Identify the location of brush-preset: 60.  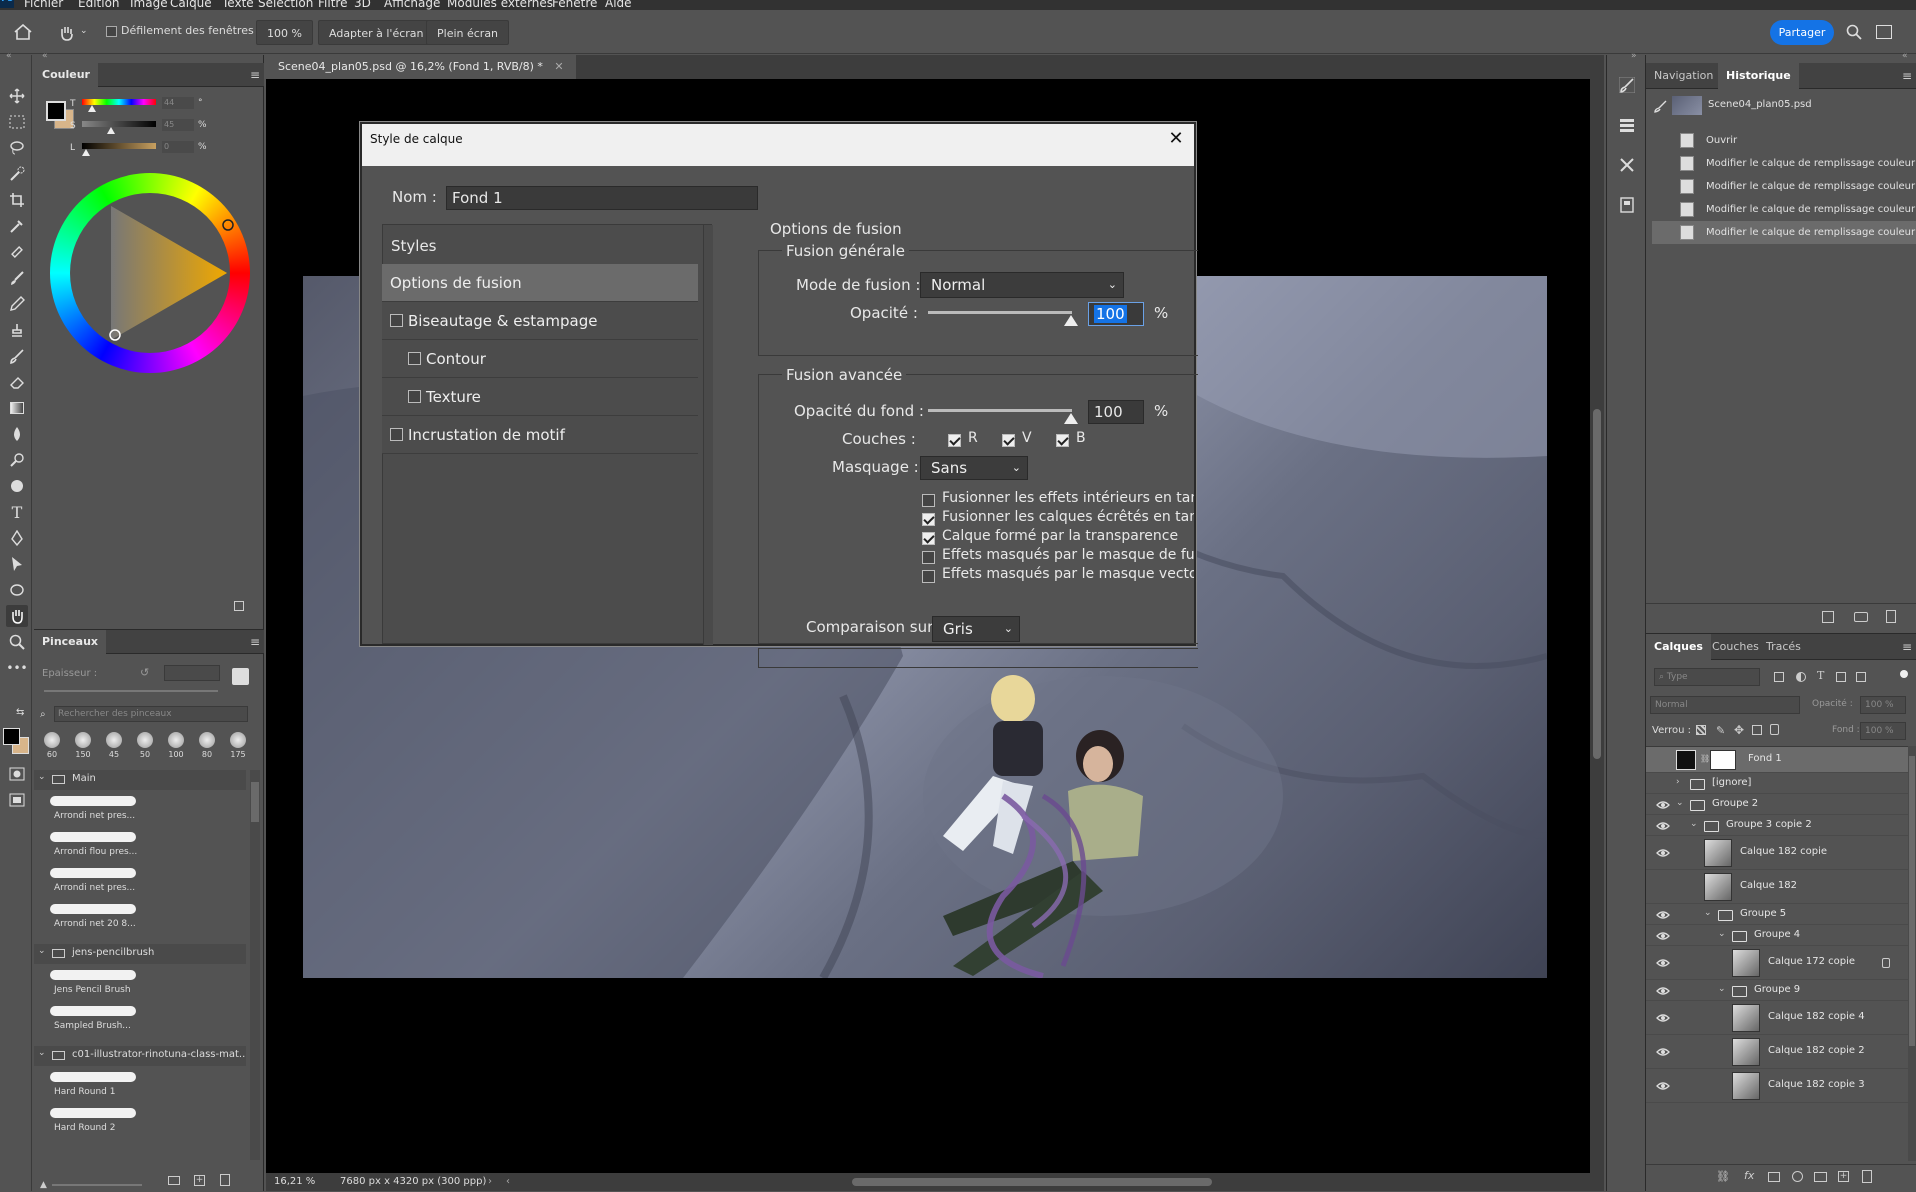
(52, 747).